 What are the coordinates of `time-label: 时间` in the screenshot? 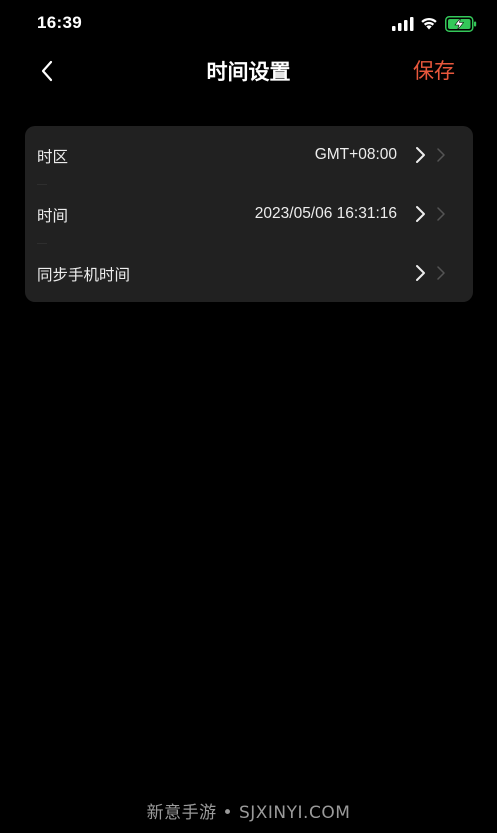 It's located at (53, 216).